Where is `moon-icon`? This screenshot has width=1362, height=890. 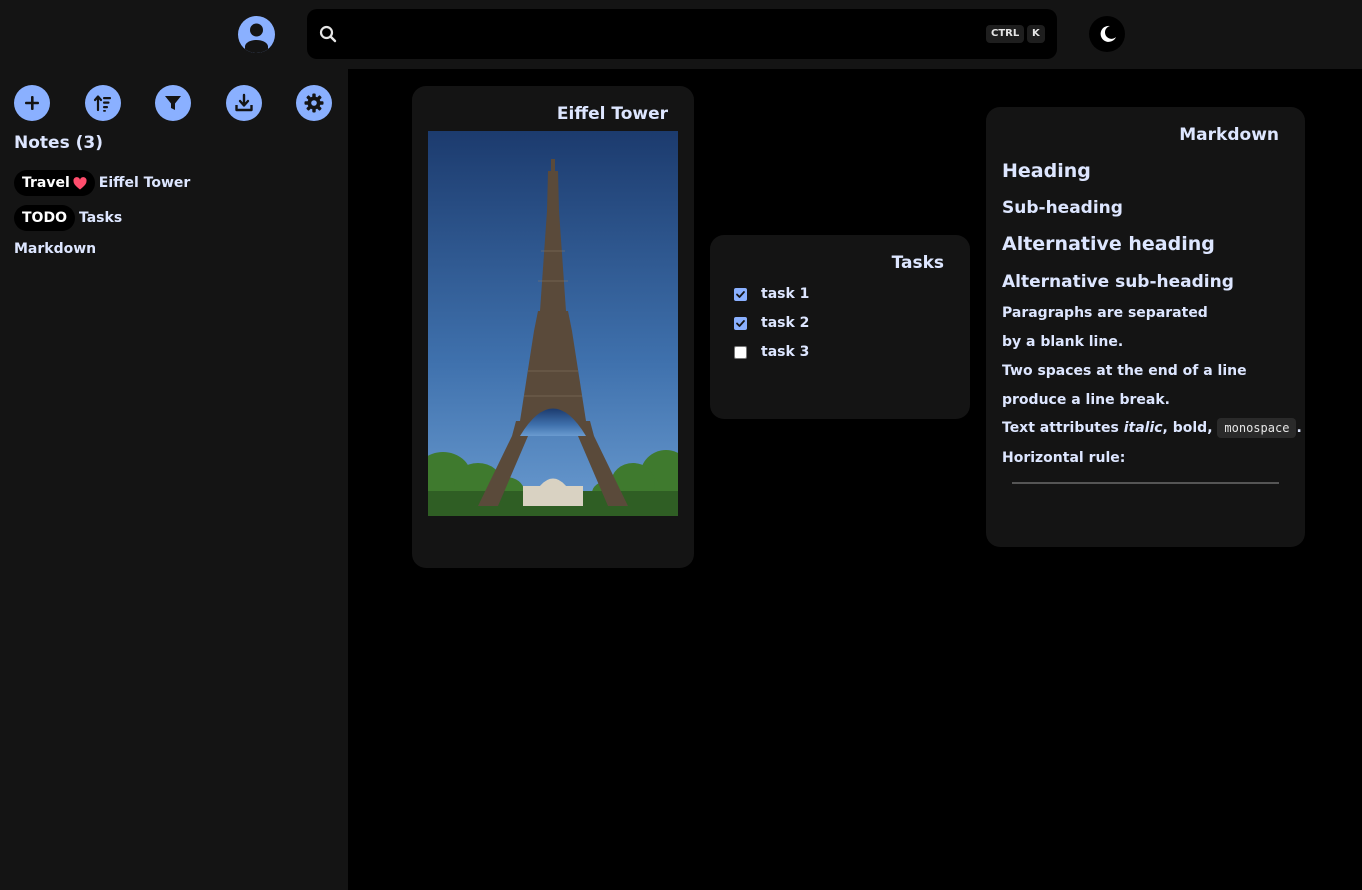 moon-icon is located at coordinates (1108, 33).